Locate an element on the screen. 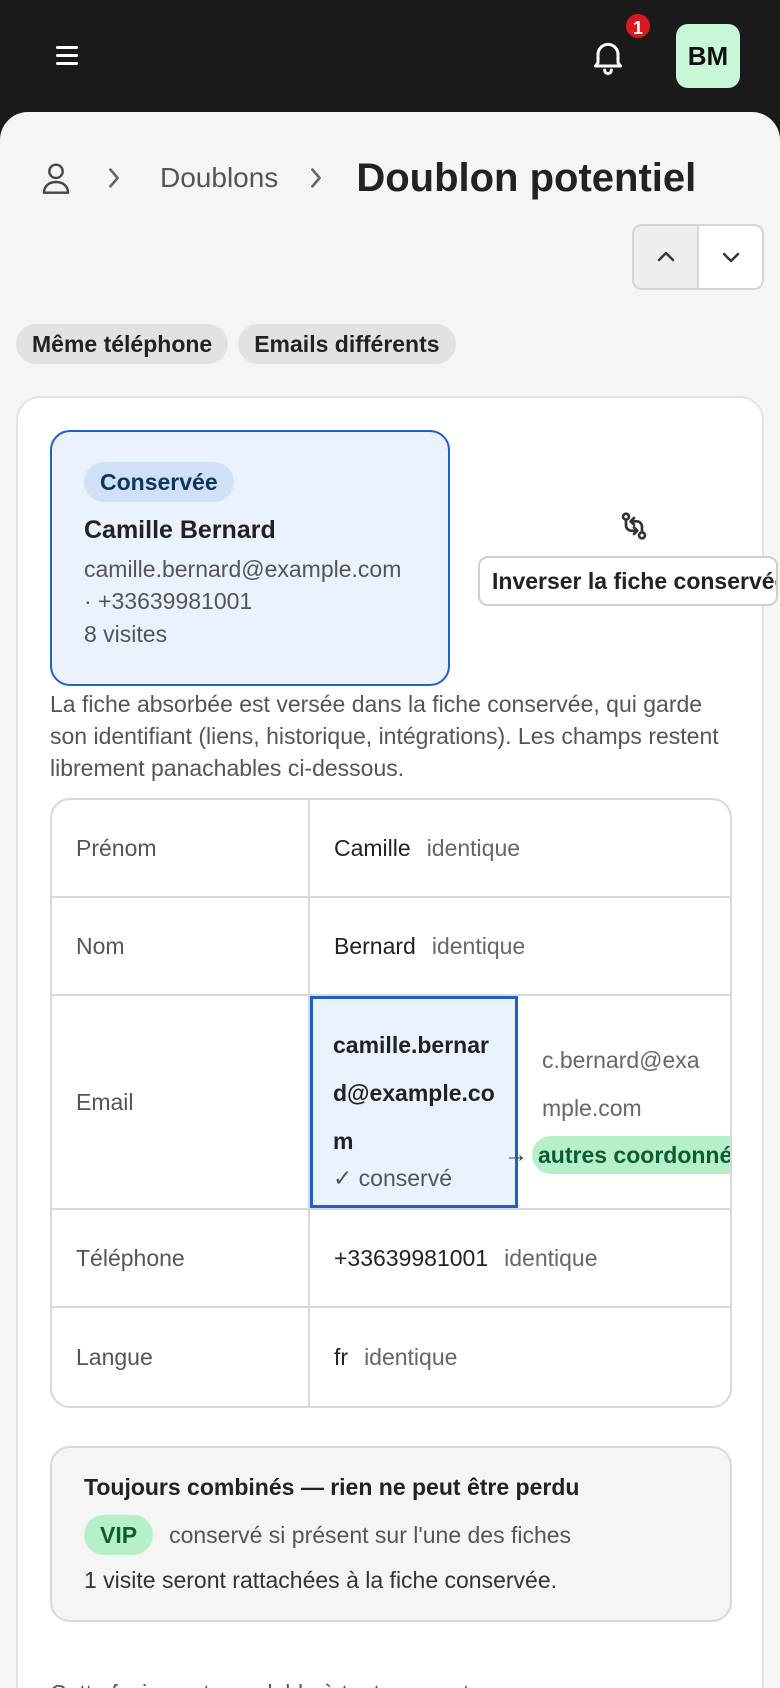 Image resolution: width=780 pixels, height=1688 pixels. notification-badge: 1 is located at coordinates (638, 26).